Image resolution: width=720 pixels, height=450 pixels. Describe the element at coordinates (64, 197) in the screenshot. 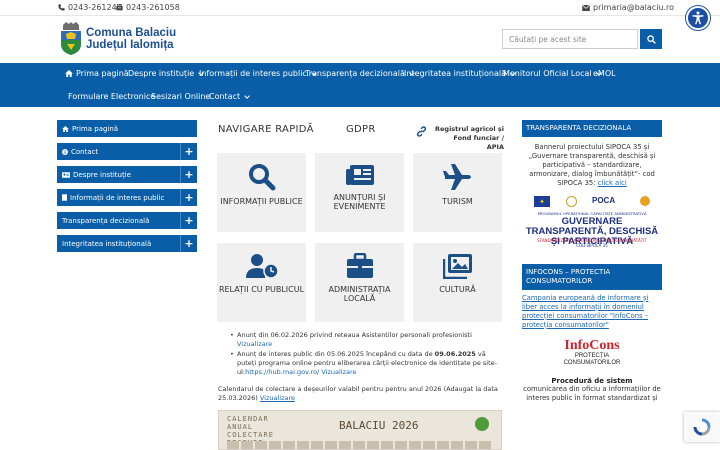

I see `document-icon` at that location.